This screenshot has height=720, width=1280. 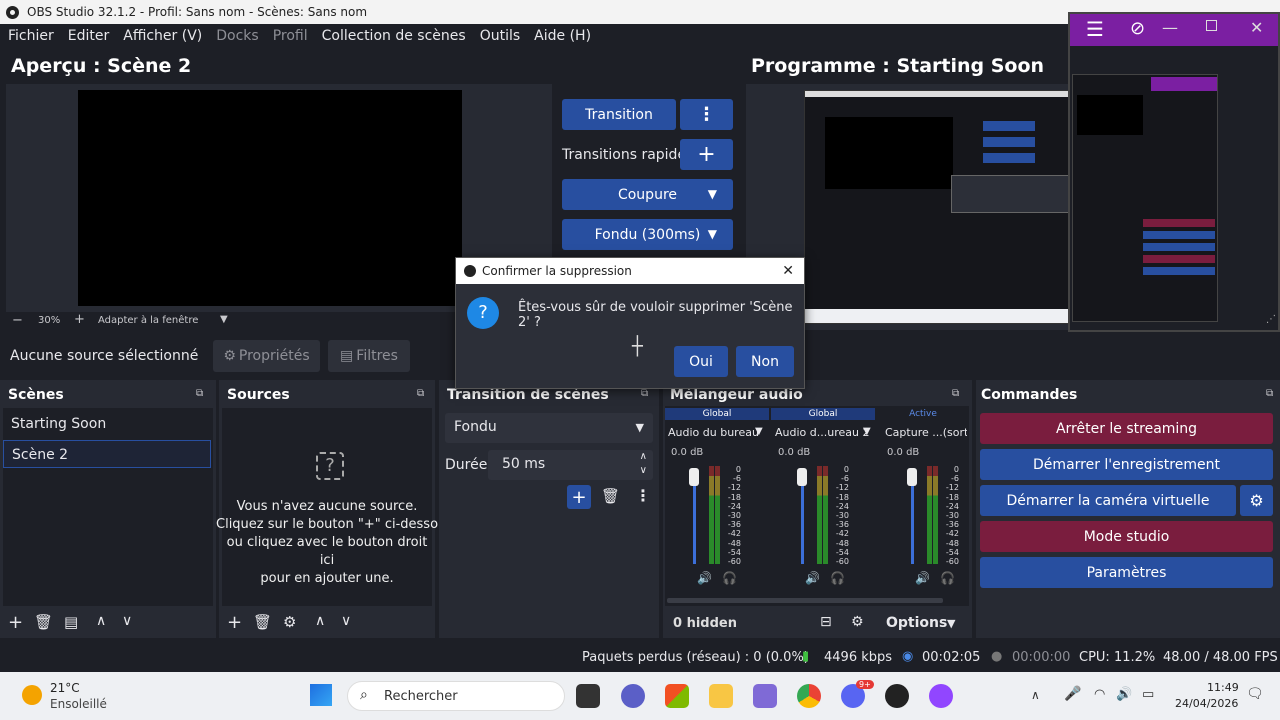 I want to click on menu-collection: Collection de scènes, so click(x=394, y=36).